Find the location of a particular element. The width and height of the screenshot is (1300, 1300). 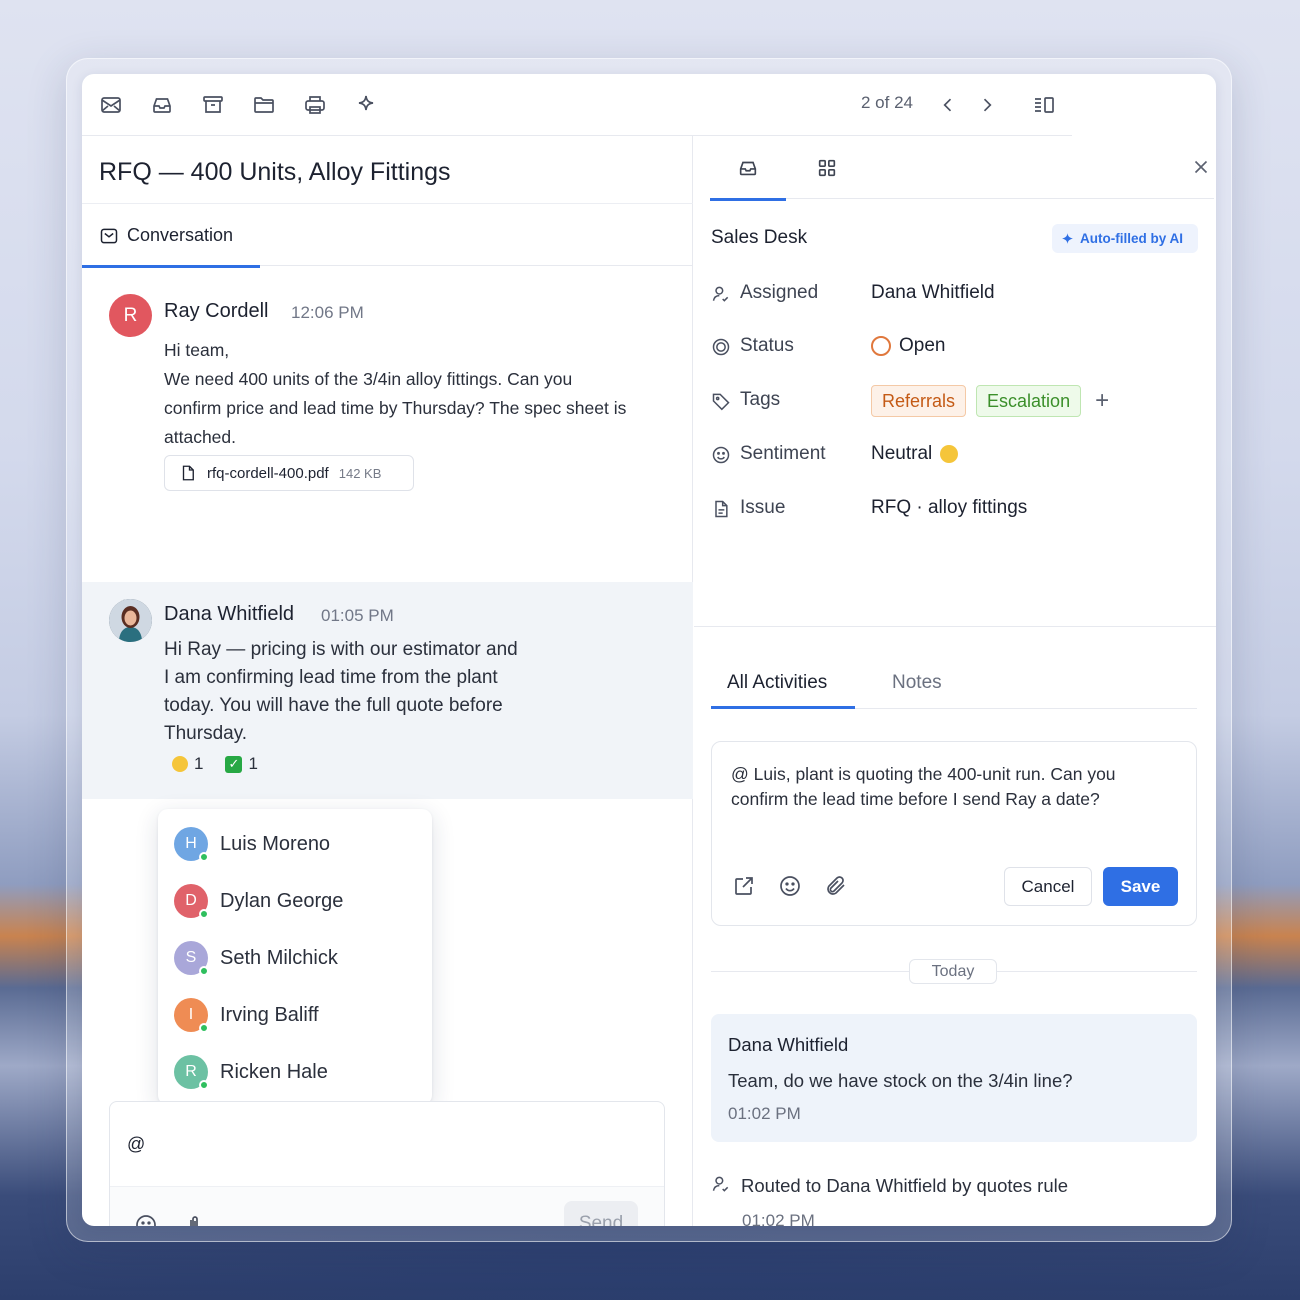

mention-name: Seth Milchick is located at coordinates (279, 957).